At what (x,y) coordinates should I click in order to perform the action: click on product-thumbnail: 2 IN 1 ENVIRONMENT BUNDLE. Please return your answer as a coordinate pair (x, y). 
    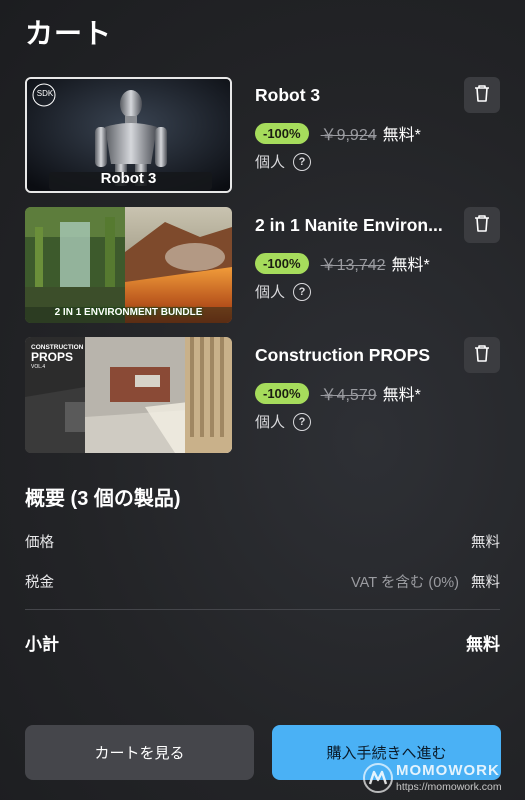
    Looking at the image, I should click on (128, 265).